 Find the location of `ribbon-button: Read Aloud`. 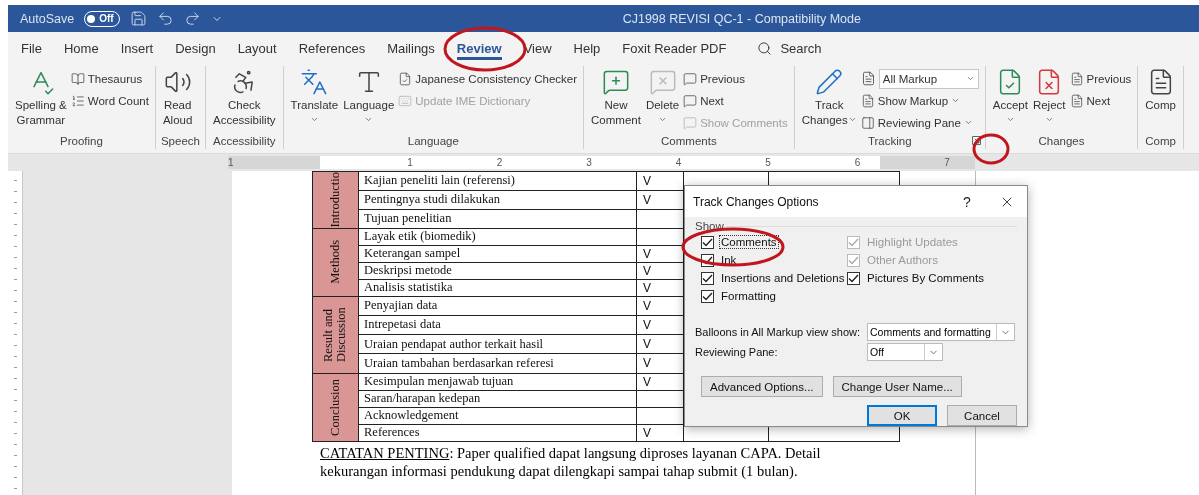

ribbon-button: Read Aloud is located at coordinates (177, 98).